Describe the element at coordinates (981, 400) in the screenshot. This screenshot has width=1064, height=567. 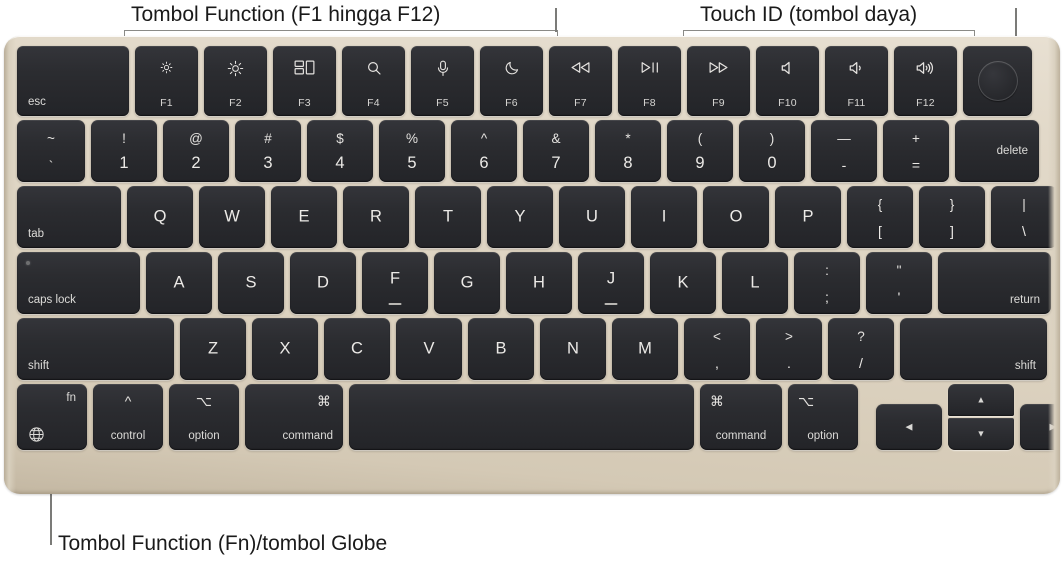
I see `key-arrow-up: ▲` at that location.